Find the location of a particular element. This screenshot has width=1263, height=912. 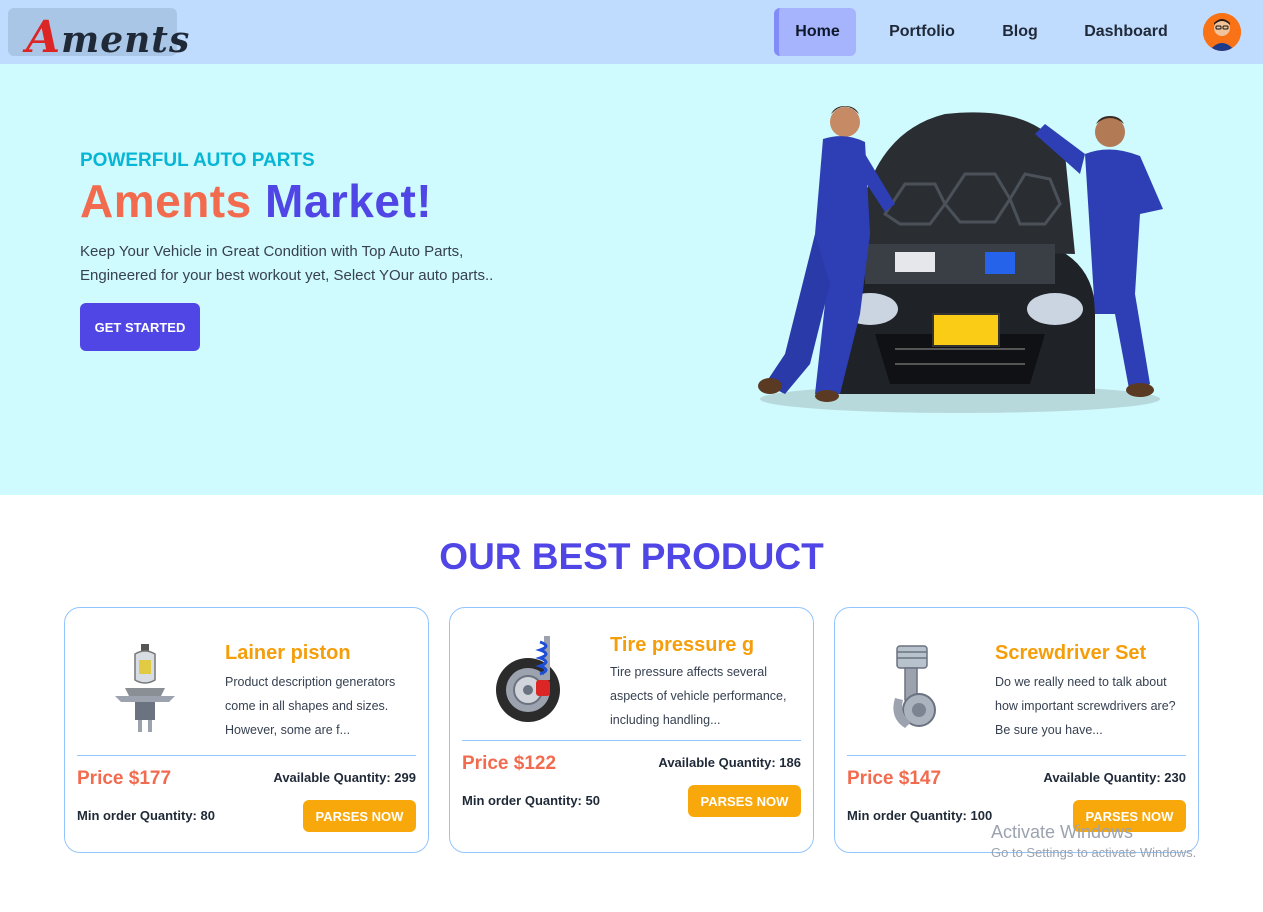

top-navbar: Aments Home Portfolio Blog Dashboard is located at coordinates (631, 32).